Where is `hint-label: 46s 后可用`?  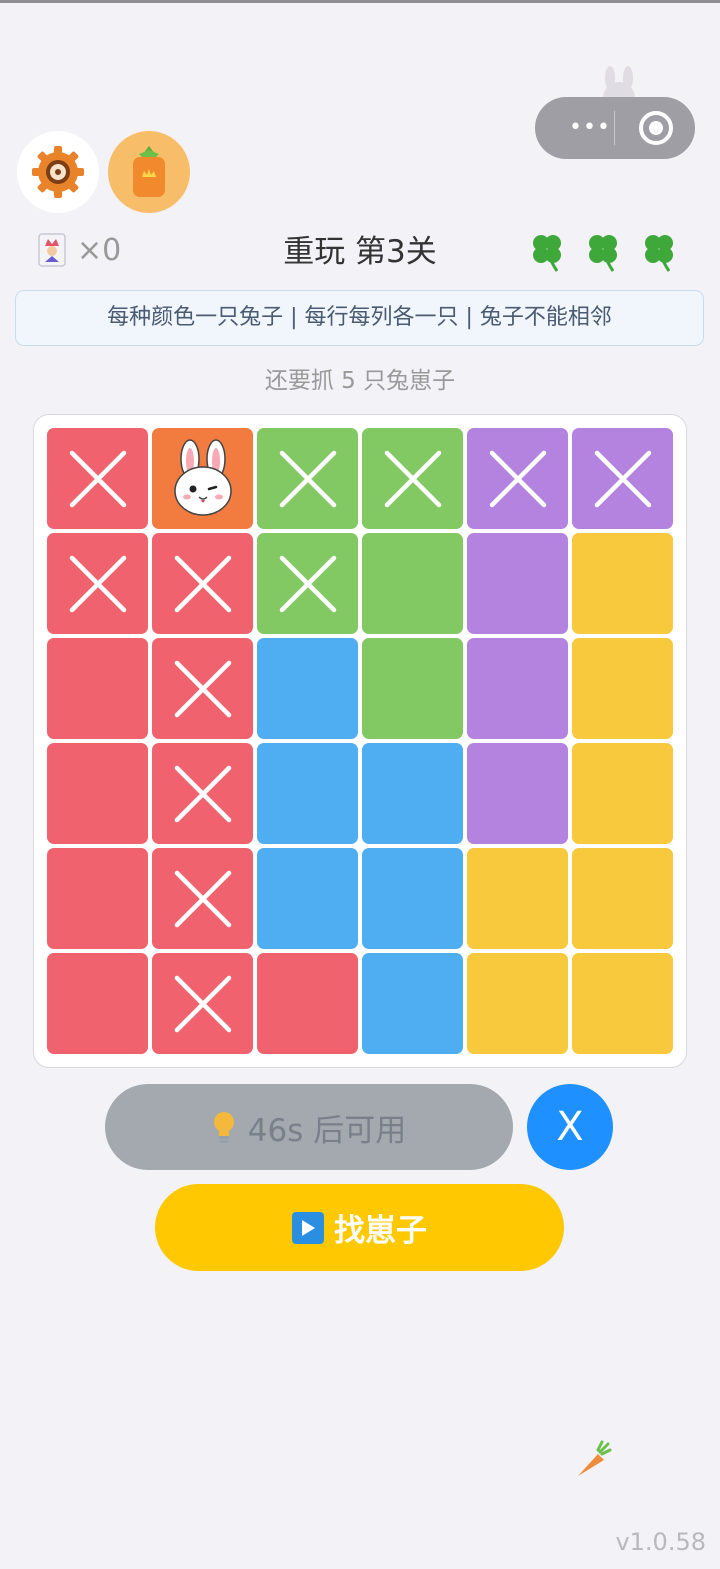 hint-label: 46s 后可用 is located at coordinates (327, 1130).